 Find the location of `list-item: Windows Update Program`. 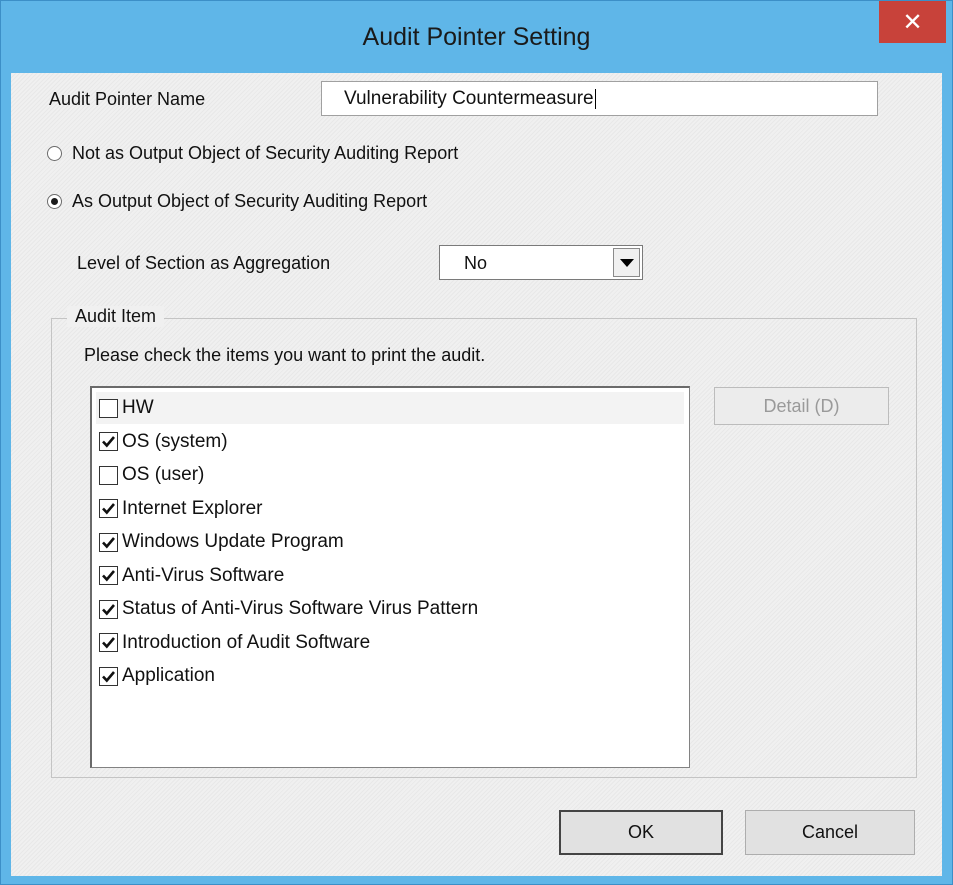

list-item: Windows Update Program is located at coordinates (390, 542).